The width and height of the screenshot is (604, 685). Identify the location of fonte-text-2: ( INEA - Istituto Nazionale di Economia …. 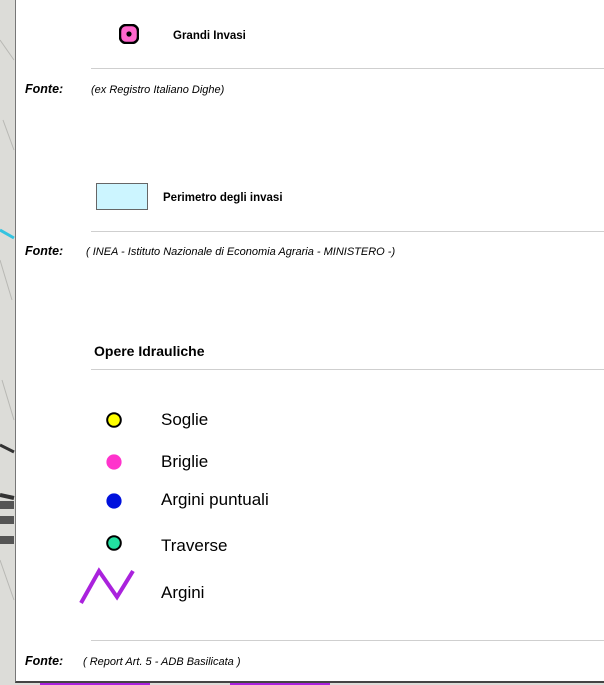
(241, 252).